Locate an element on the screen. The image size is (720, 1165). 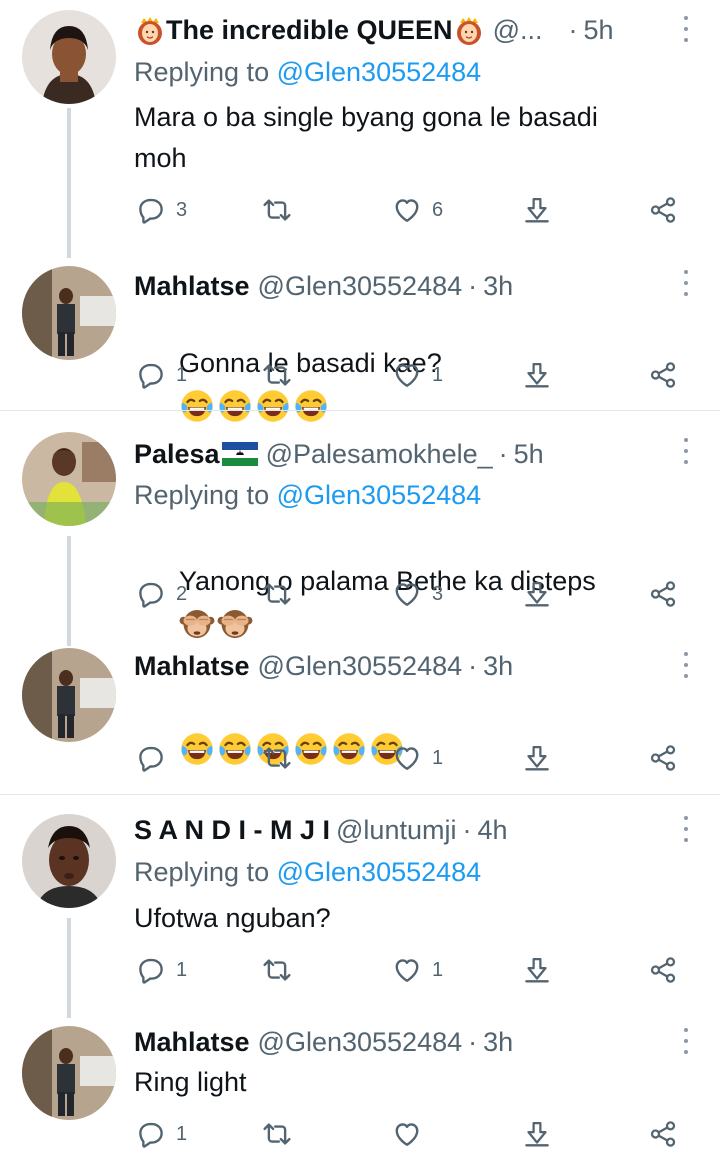
like-button: 6 is located at coordinates (417, 210).